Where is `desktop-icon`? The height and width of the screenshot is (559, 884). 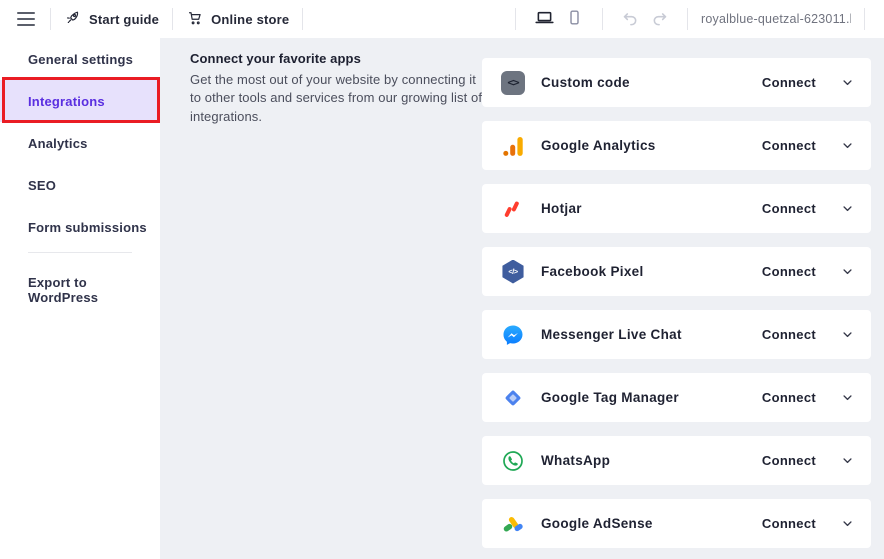
desktop-icon is located at coordinates (544, 19).